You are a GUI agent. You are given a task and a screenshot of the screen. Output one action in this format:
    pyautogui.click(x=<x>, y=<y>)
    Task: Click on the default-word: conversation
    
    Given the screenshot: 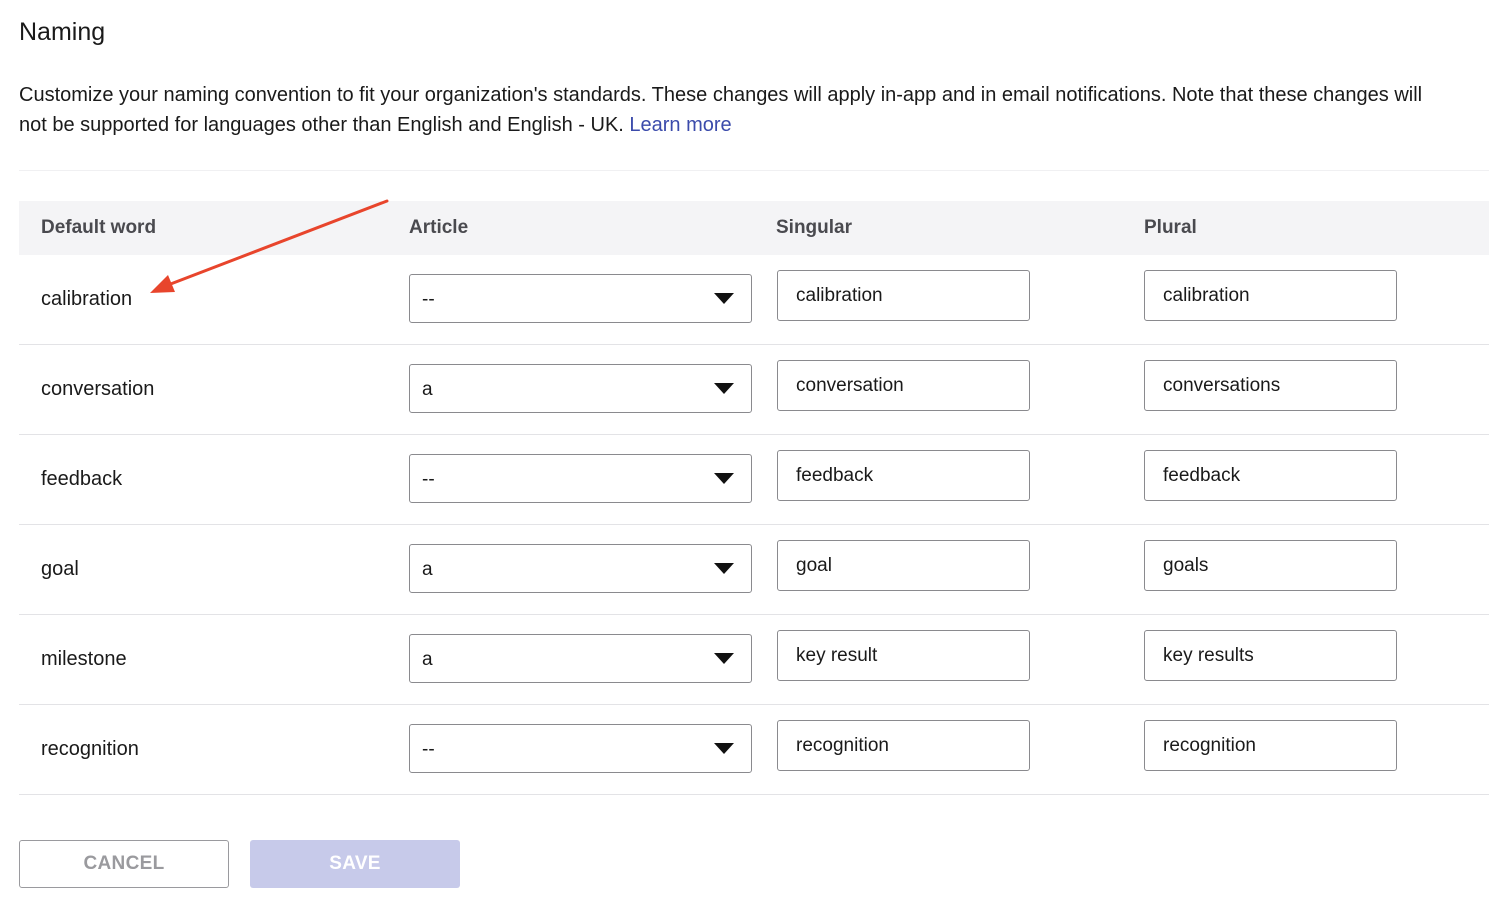 What is the action you would take?
    pyautogui.click(x=98, y=389)
    